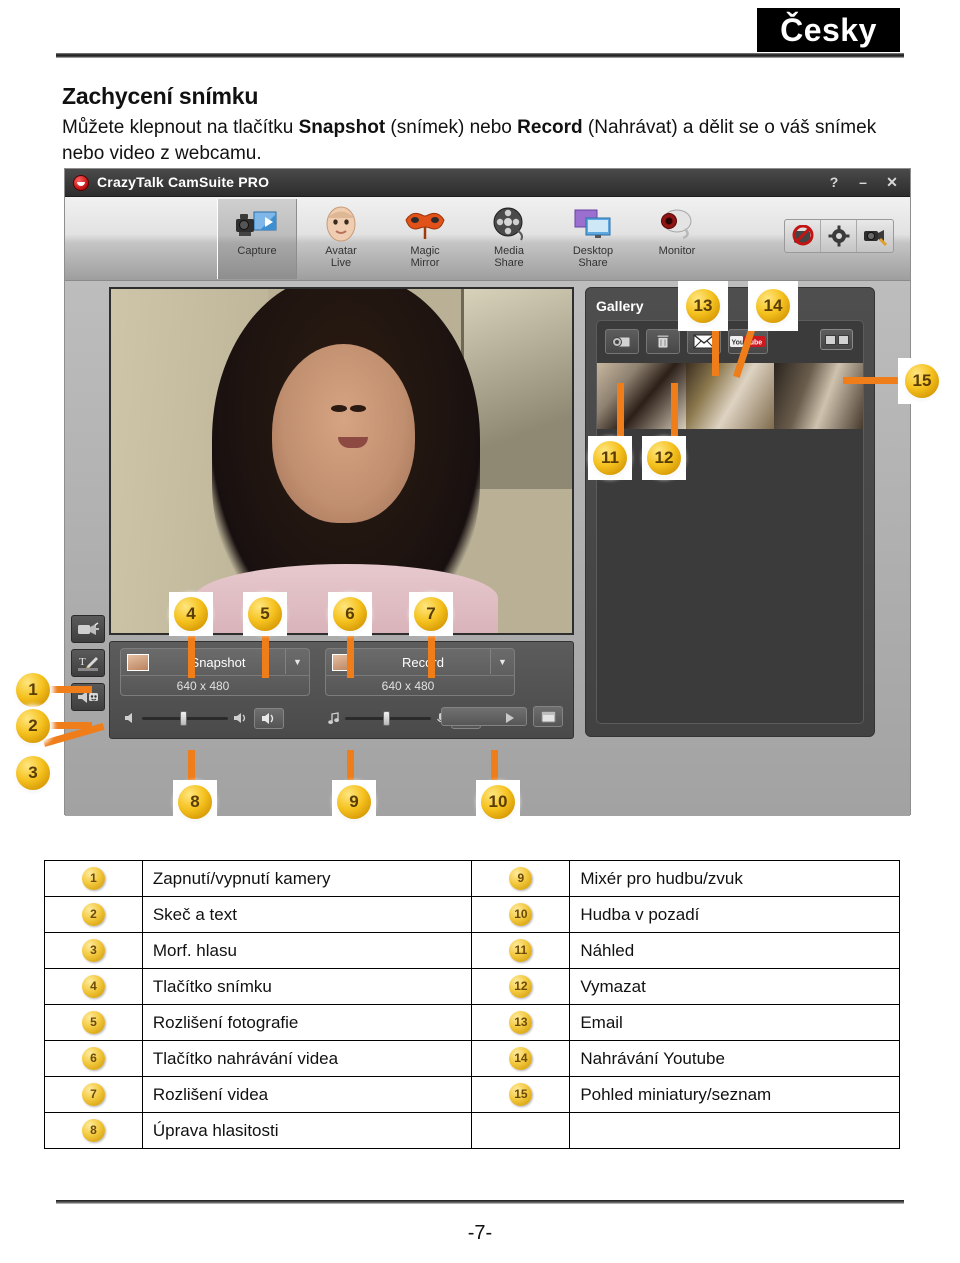  Describe the element at coordinates (33, 773) in the screenshot. I see `callout-marker-3: 3` at that location.